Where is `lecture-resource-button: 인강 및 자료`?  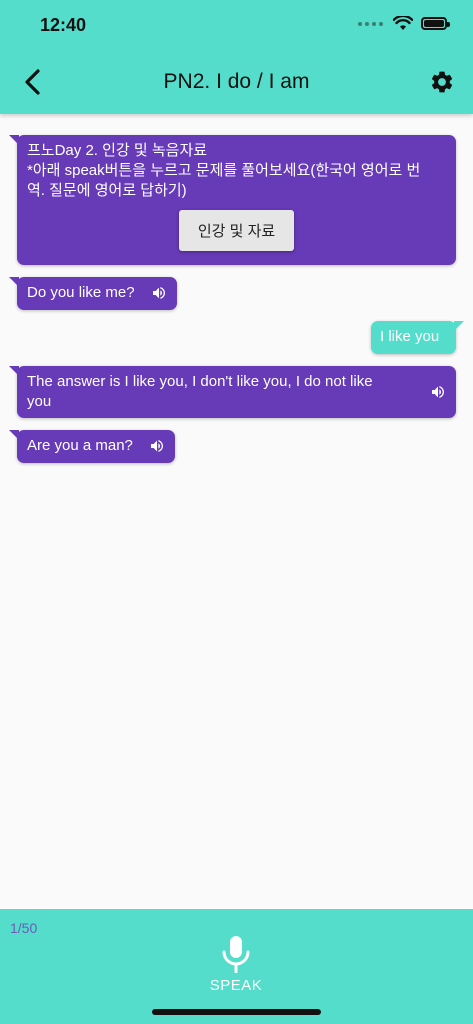
lecture-resource-button: 인강 및 자료 is located at coordinates (236, 230).